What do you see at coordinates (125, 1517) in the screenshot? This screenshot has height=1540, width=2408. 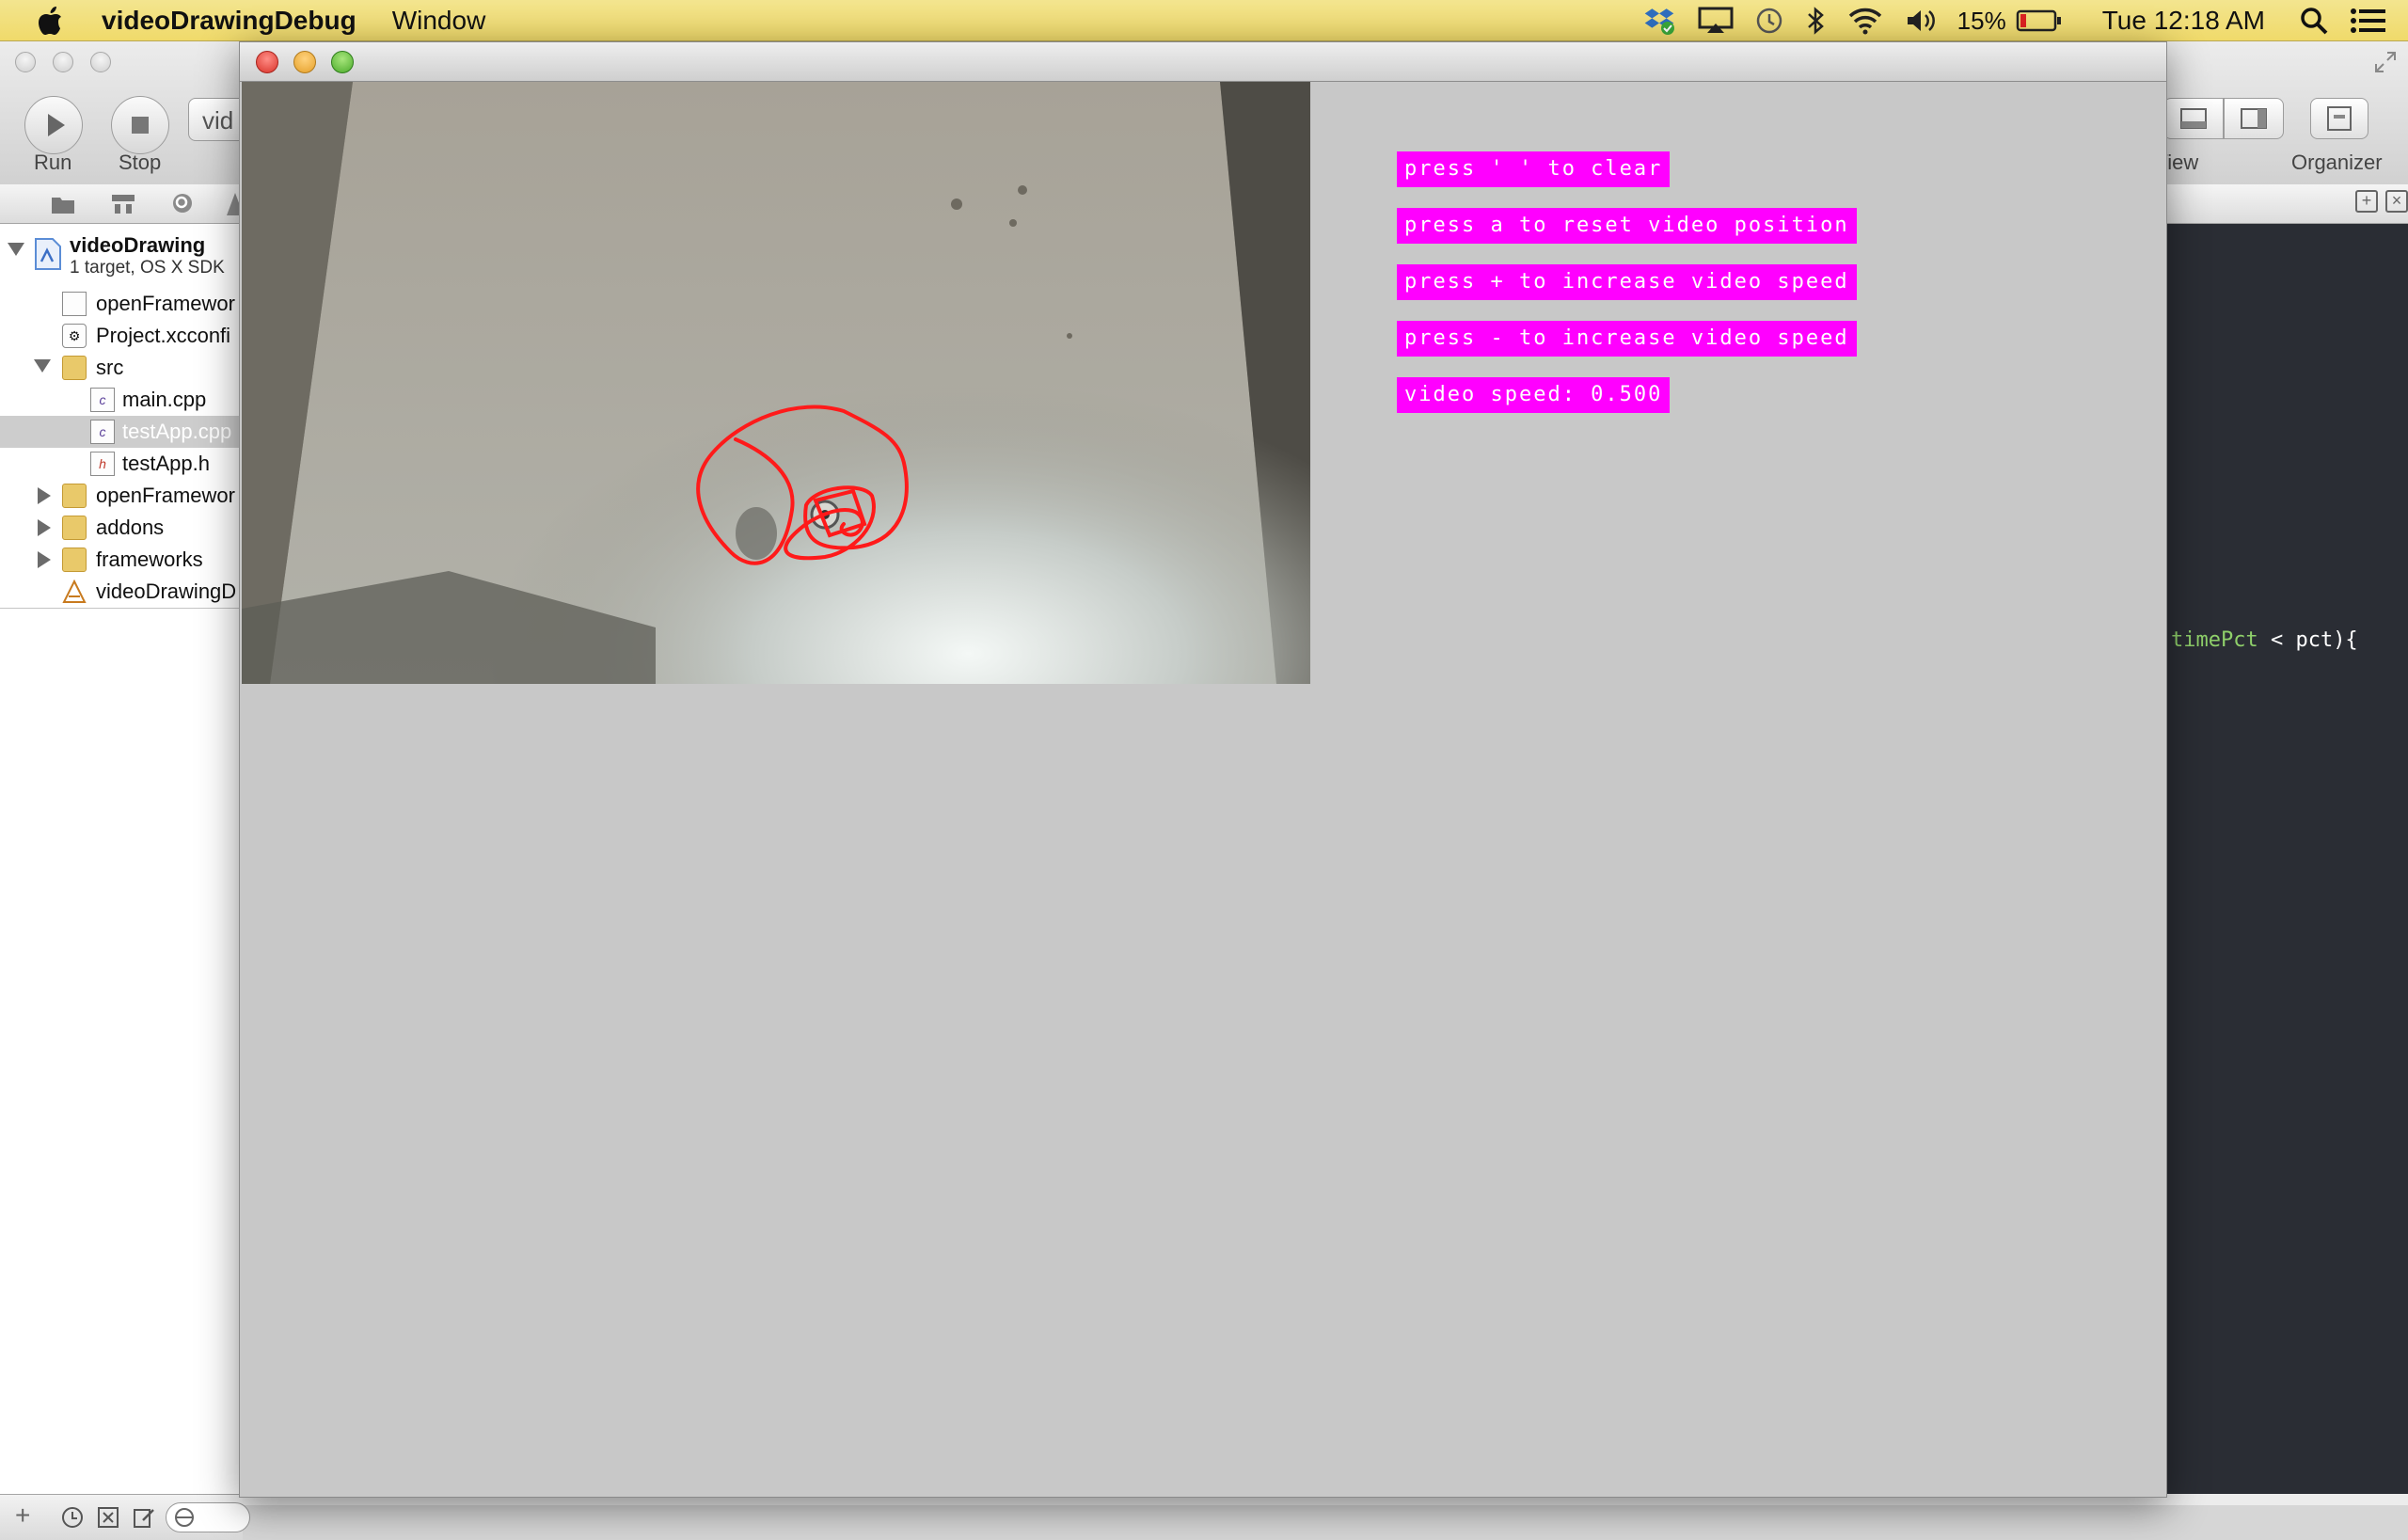 I see `navigator-filter-bar: +` at bounding box center [125, 1517].